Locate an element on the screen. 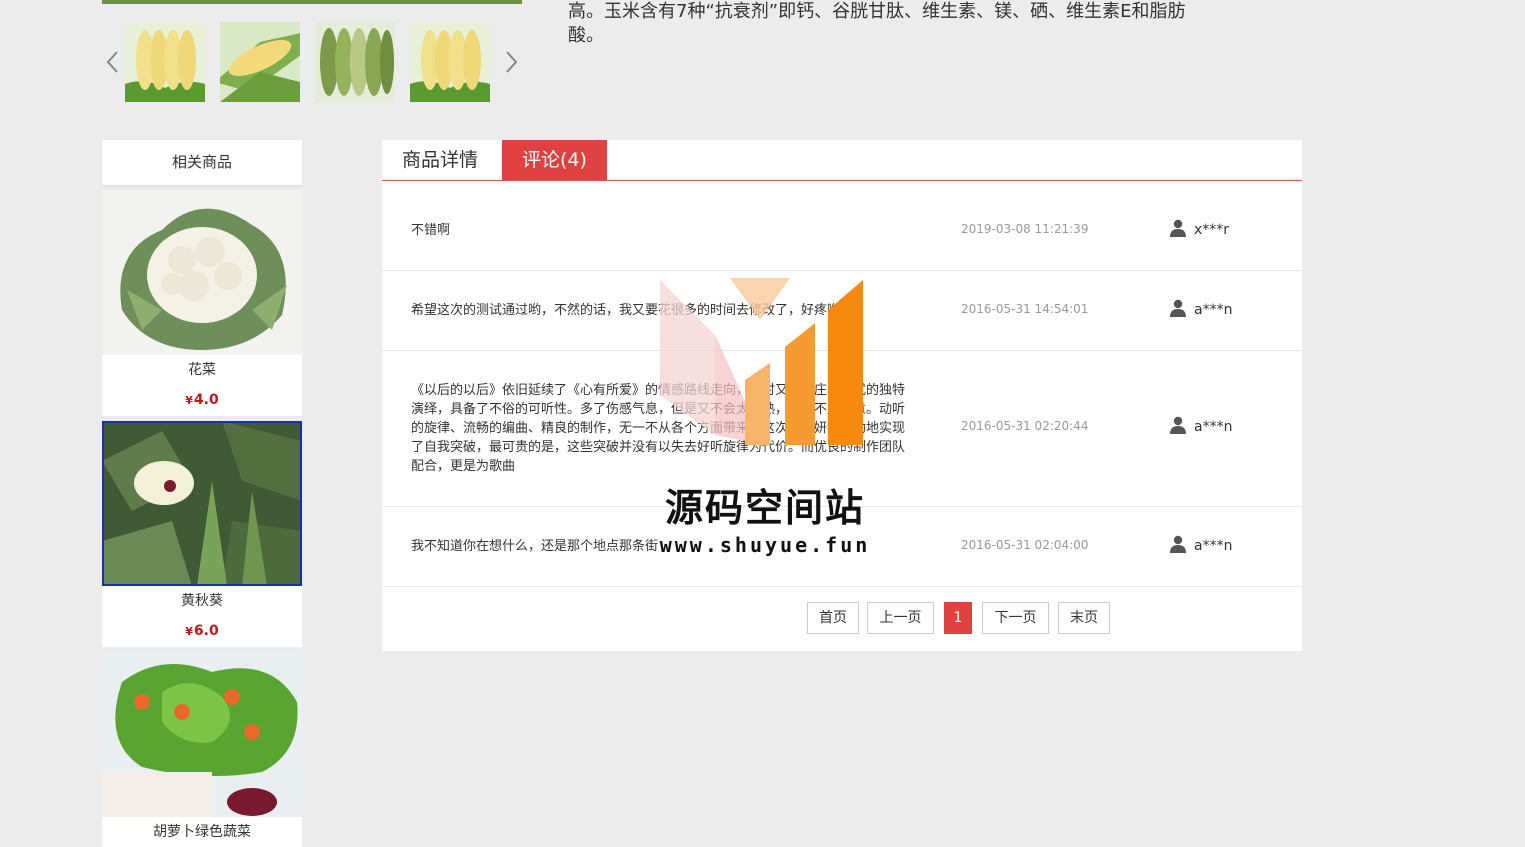 The width and height of the screenshot is (1525, 847). green-corn-image is located at coordinates (355, 62).